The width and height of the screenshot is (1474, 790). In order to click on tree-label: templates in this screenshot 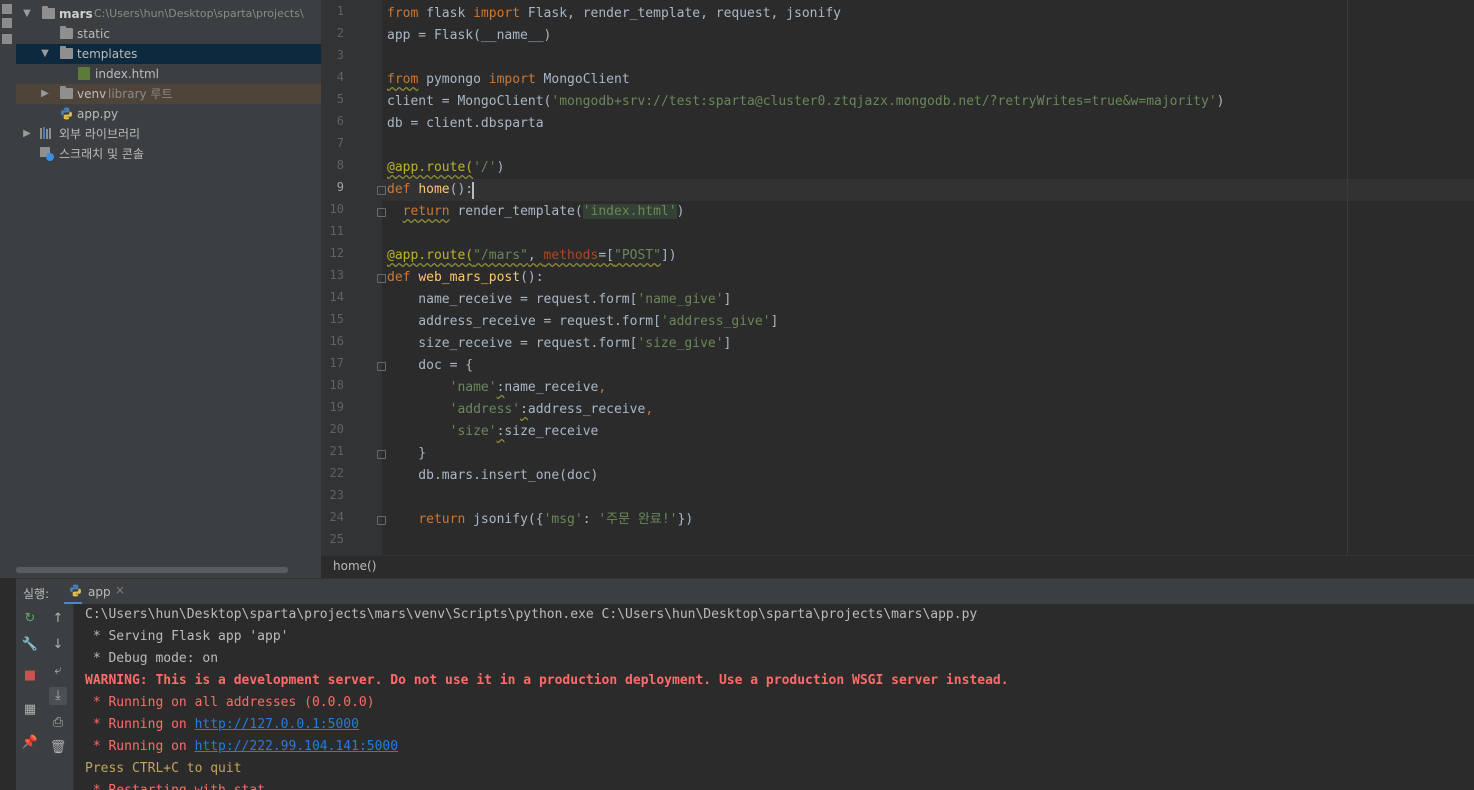, I will do `click(107, 54)`.